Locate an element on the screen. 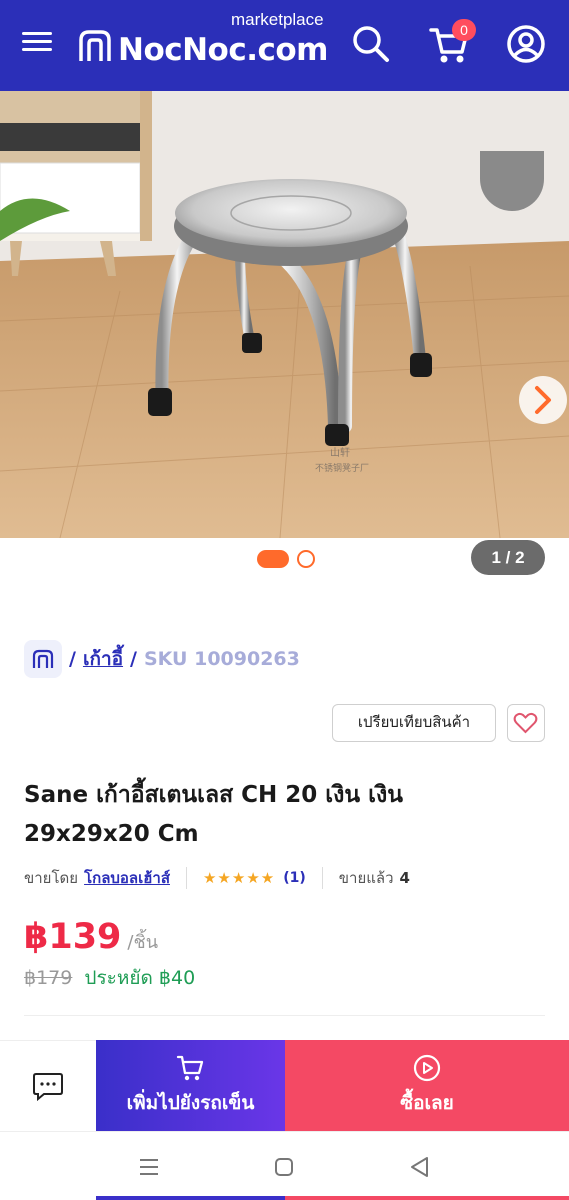 The width and height of the screenshot is (569, 1200). system-navigation-bar is located at coordinates (284, 1165).